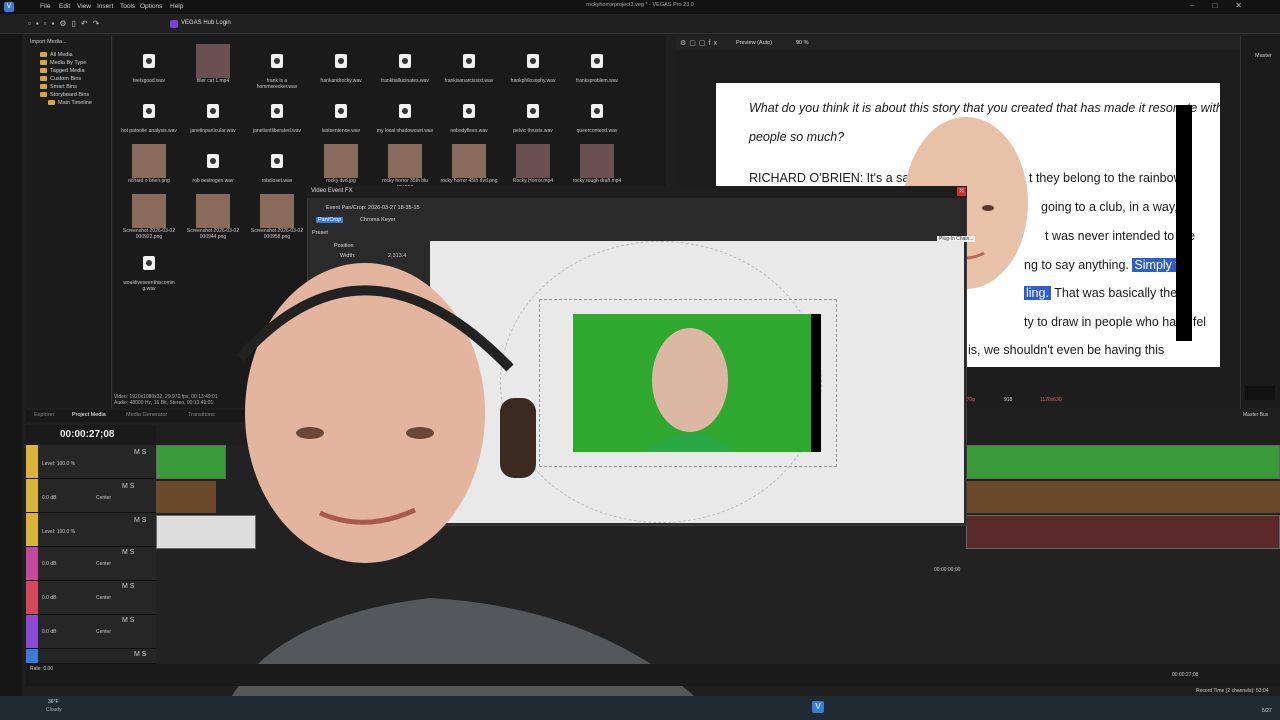 The image size is (1280, 720). I want to click on bin-storyboard-bins: Storyboard Bins, so click(64, 95).